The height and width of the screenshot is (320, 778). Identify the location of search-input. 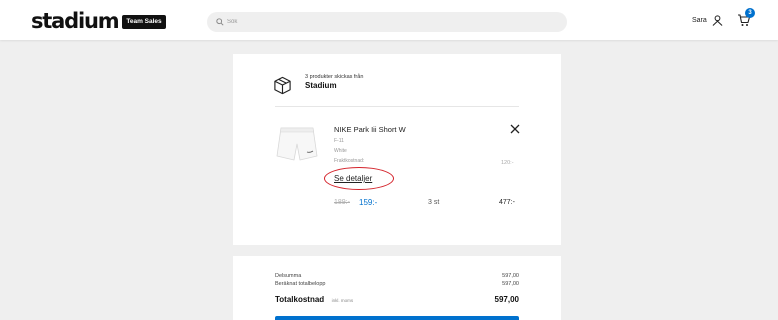
(377, 22).